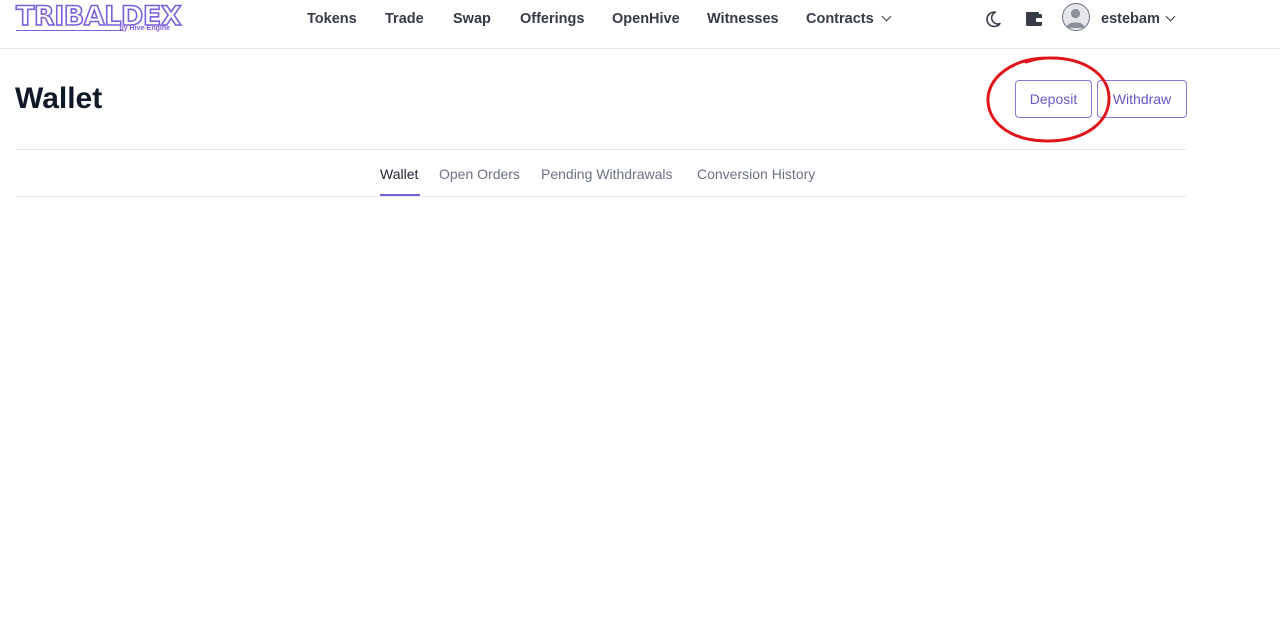 Image resolution: width=1280 pixels, height=624 pixels. I want to click on tab-conversion-history: Conversion History, so click(756, 174).